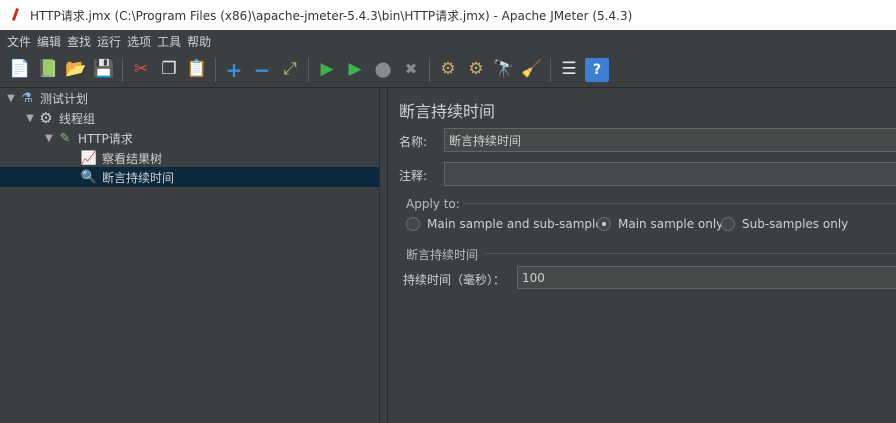 The height and width of the screenshot is (423, 896). I want to click on duration-section-divider, so click(690, 253).